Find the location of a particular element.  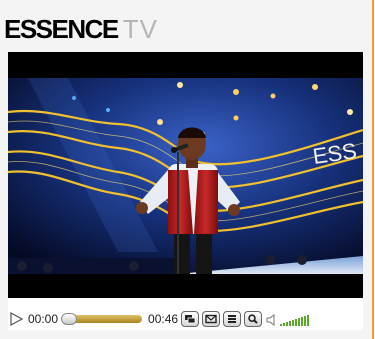

player-controls: 00:00 00:46 is located at coordinates (185, 319).